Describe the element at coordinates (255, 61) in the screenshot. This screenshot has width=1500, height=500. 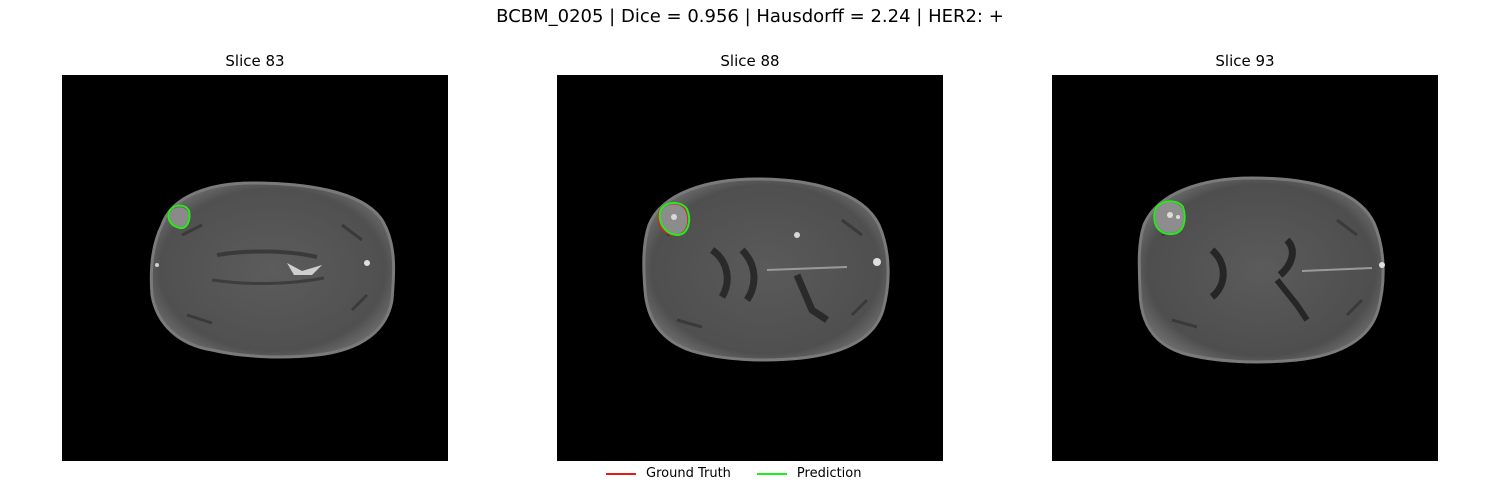
I see `panel-title: Slice 83` at that location.